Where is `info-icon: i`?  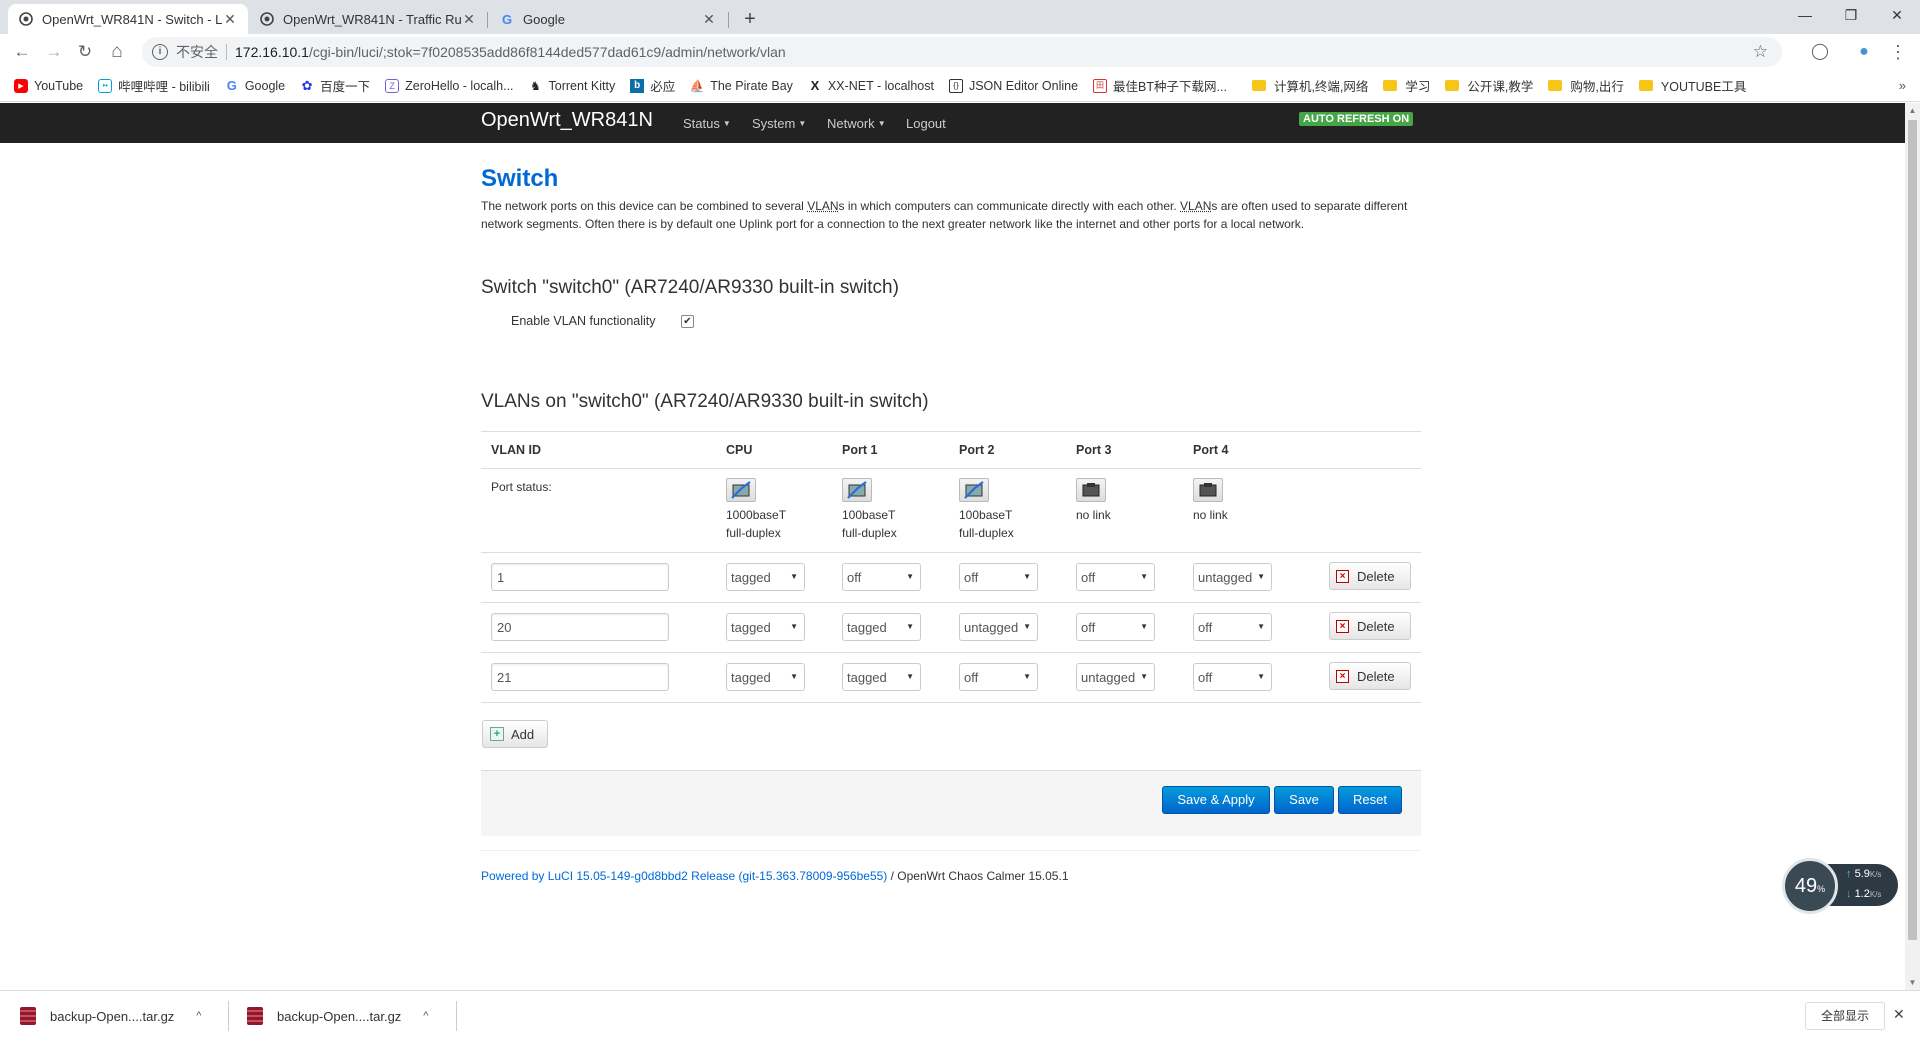 info-icon: i is located at coordinates (160, 52).